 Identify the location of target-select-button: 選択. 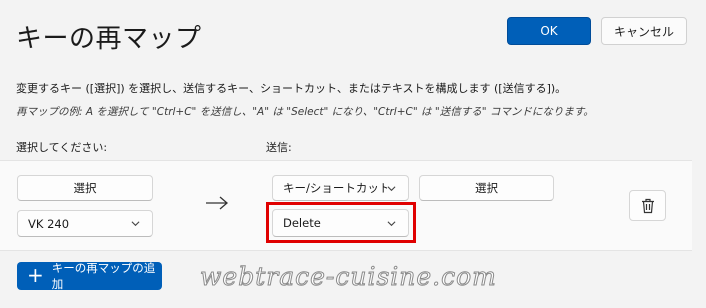
(486, 188).